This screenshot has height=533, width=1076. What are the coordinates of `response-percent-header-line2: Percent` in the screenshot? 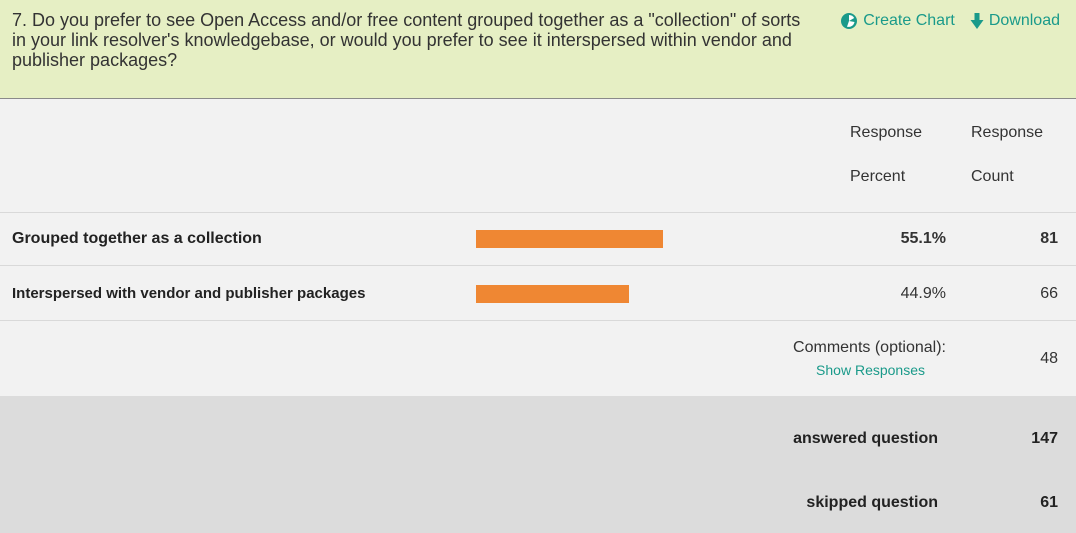 It's located at (878, 176).